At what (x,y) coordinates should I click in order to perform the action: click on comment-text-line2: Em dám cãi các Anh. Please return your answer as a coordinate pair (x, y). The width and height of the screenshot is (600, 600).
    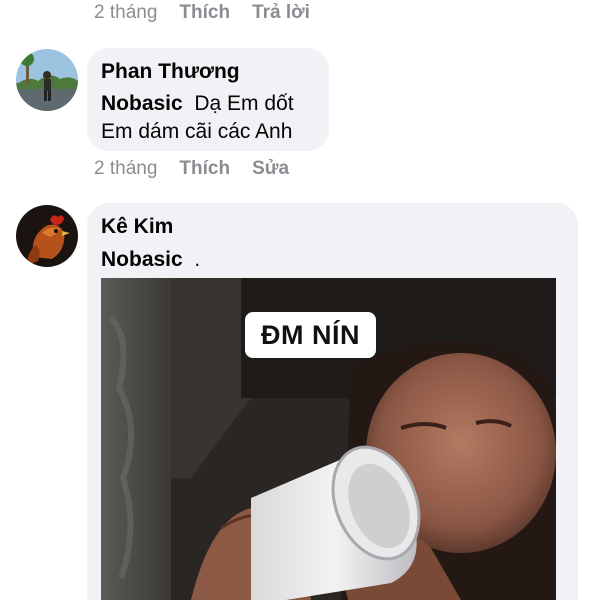
    Looking at the image, I should click on (197, 131).